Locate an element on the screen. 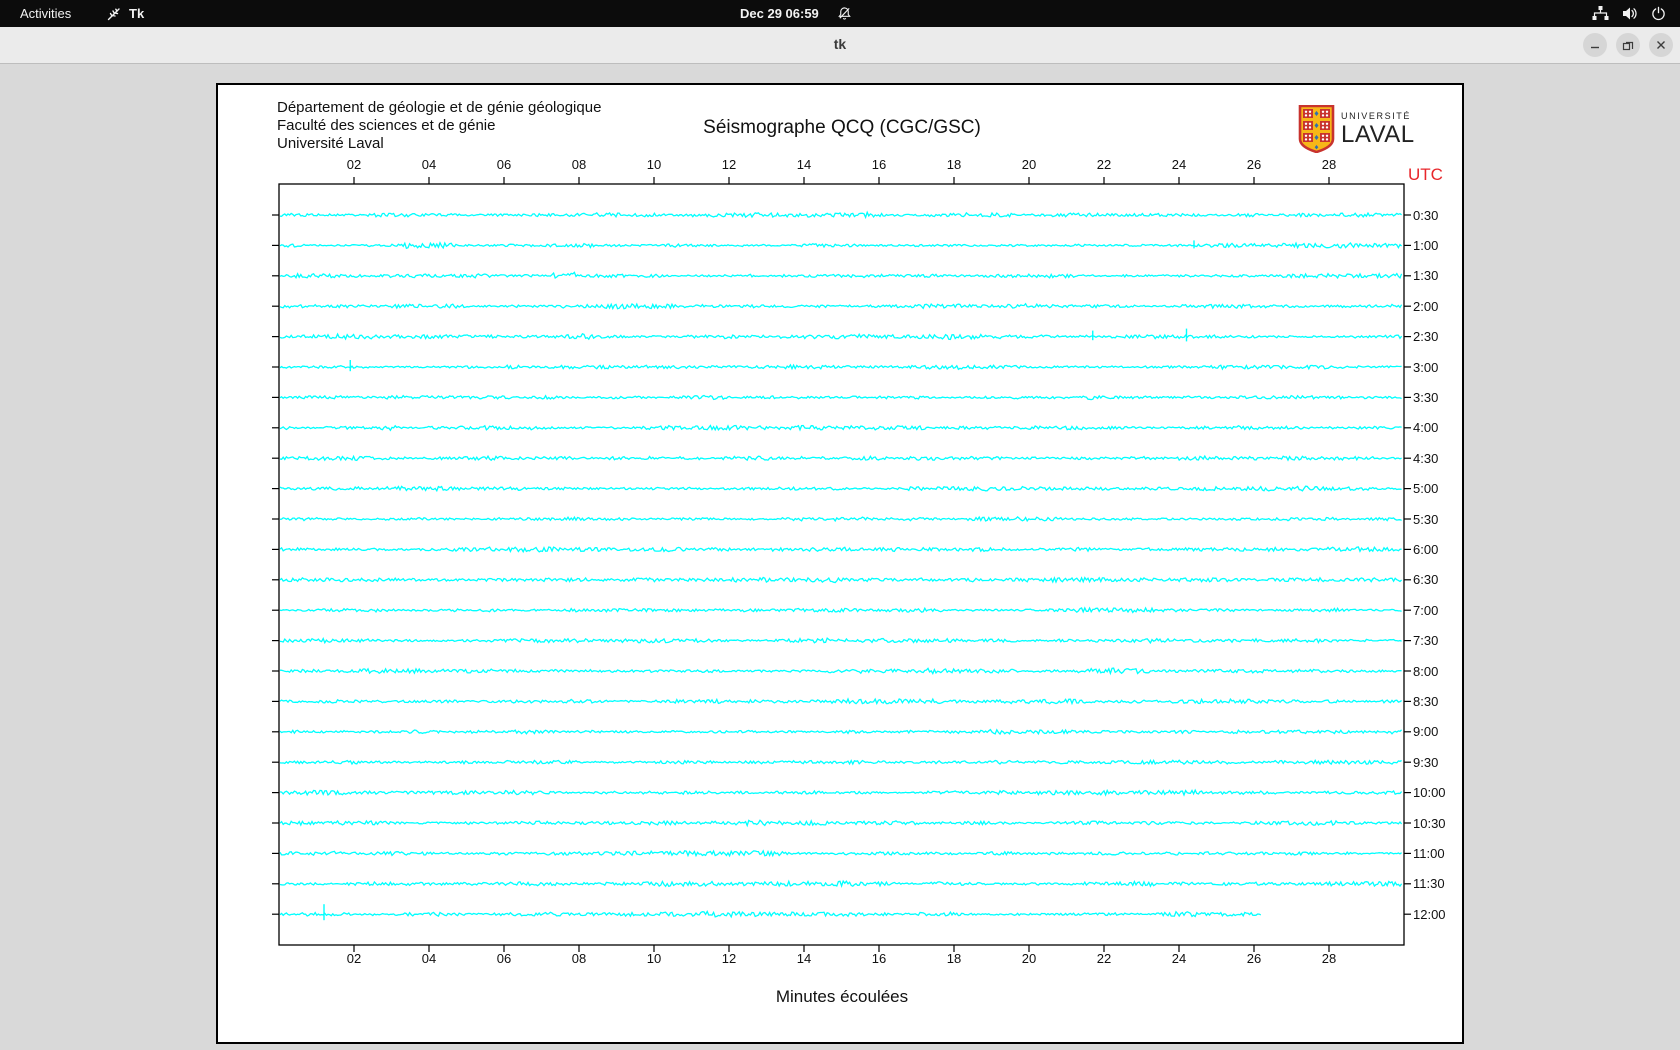 The image size is (1680, 1050). power-icon is located at coordinates (1658, 13).